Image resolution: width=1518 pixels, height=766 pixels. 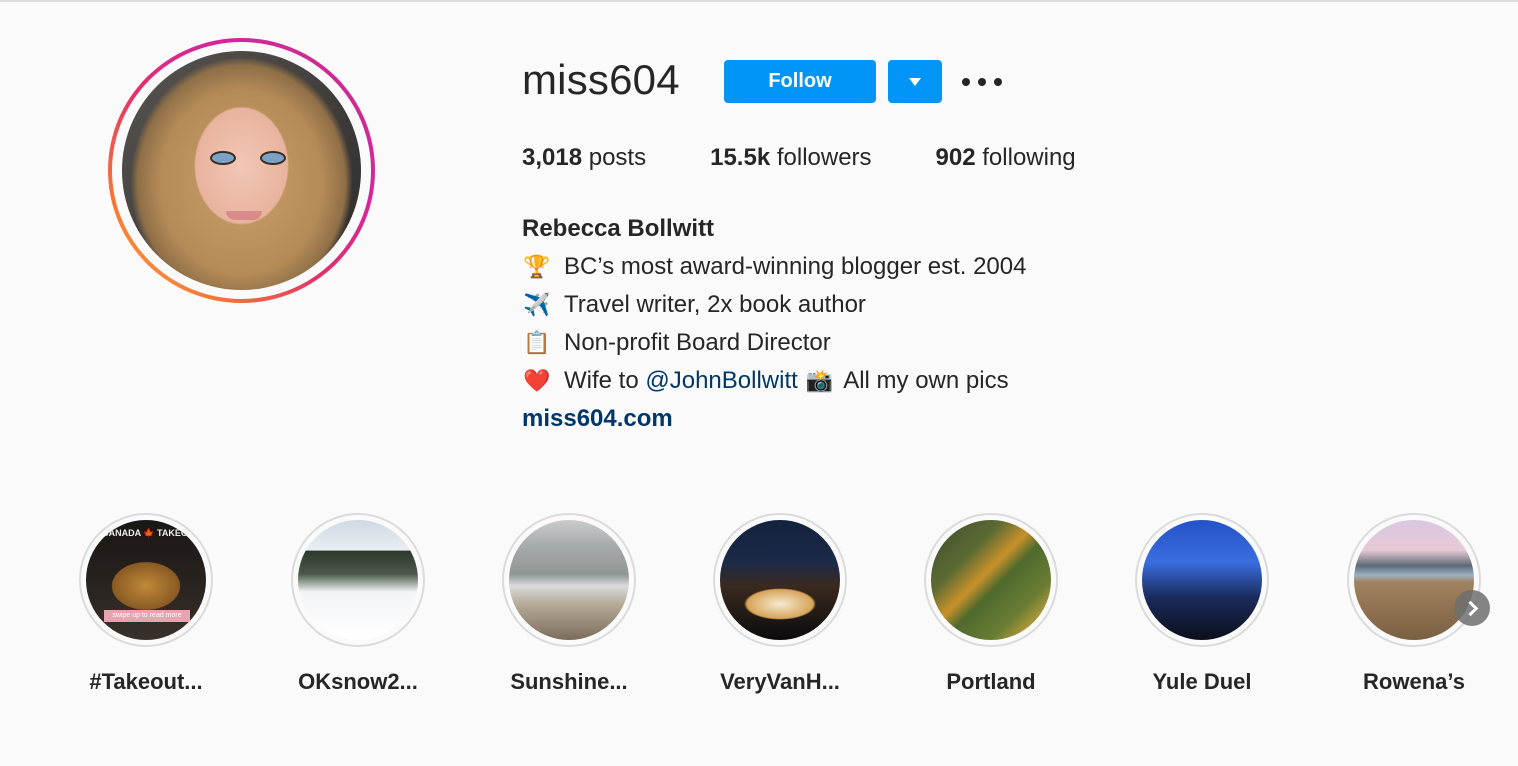 I want to click on top-divider, so click(x=759, y=1).